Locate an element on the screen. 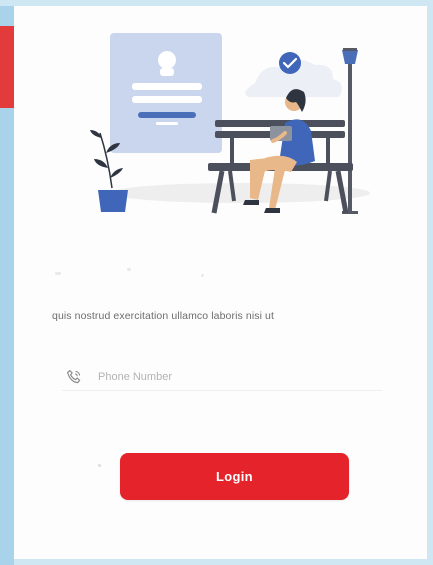 Image resolution: width=433 pixels, height=565 pixels. ground-shadow is located at coordinates (240, 193).